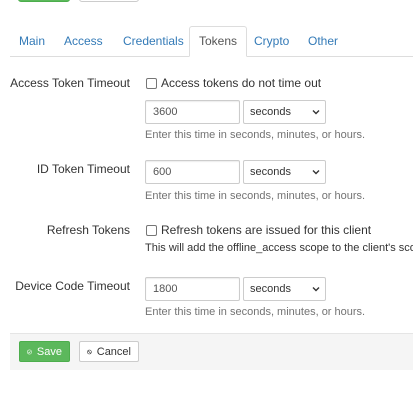  What do you see at coordinates (89, 351) in the screenshot?
I see `ban-icon` at bounding box center [89, 351].